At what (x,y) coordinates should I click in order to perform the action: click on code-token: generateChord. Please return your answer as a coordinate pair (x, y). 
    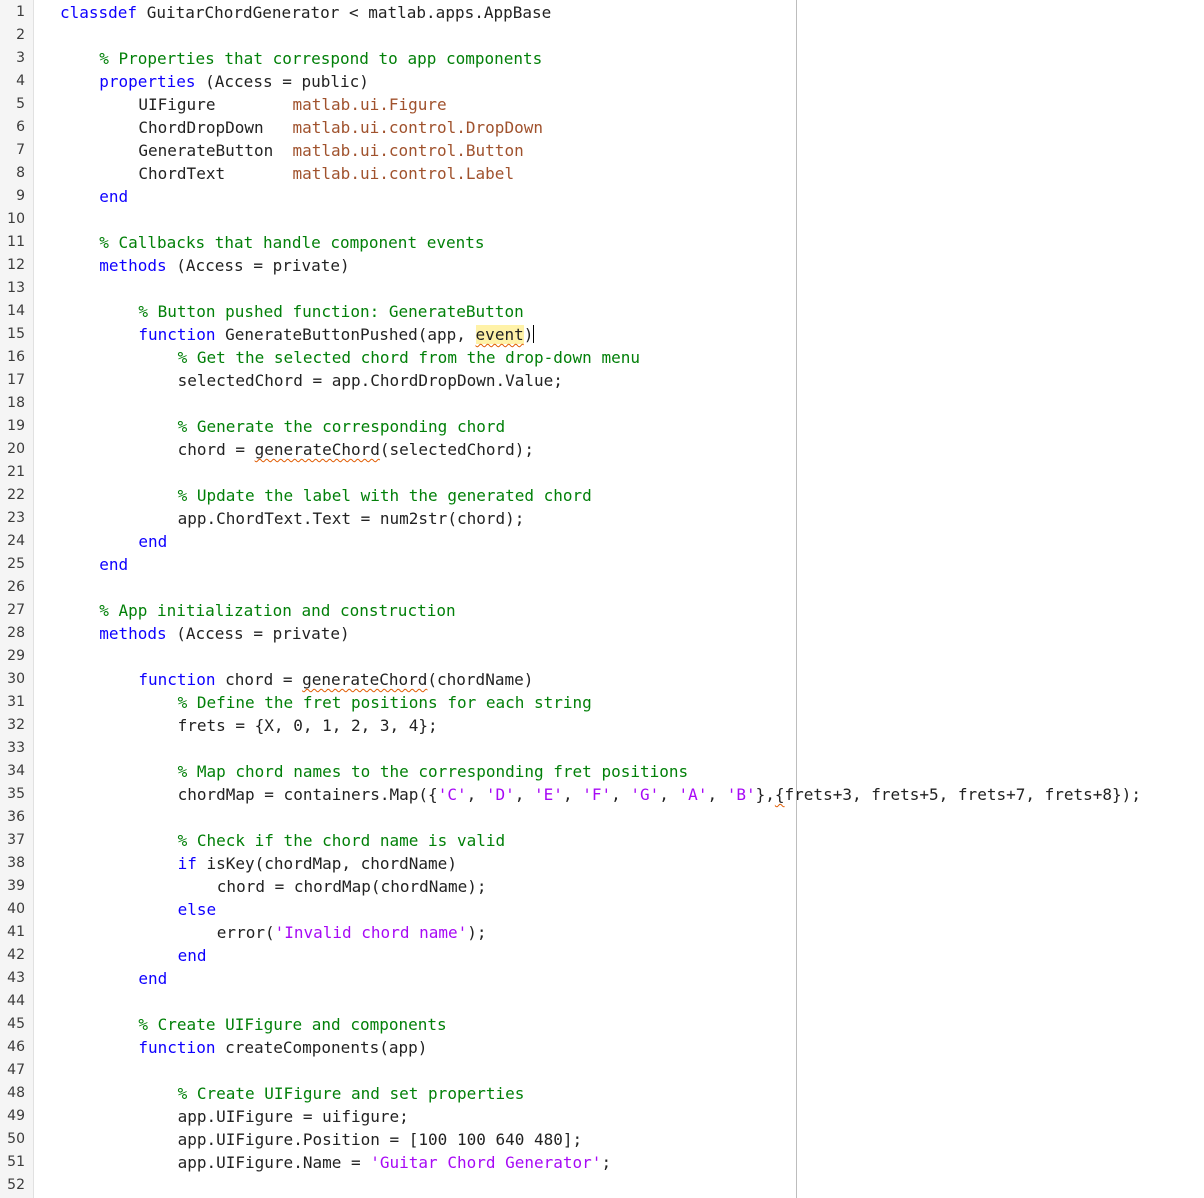
    Looking at the image, I should click on (365, 679).